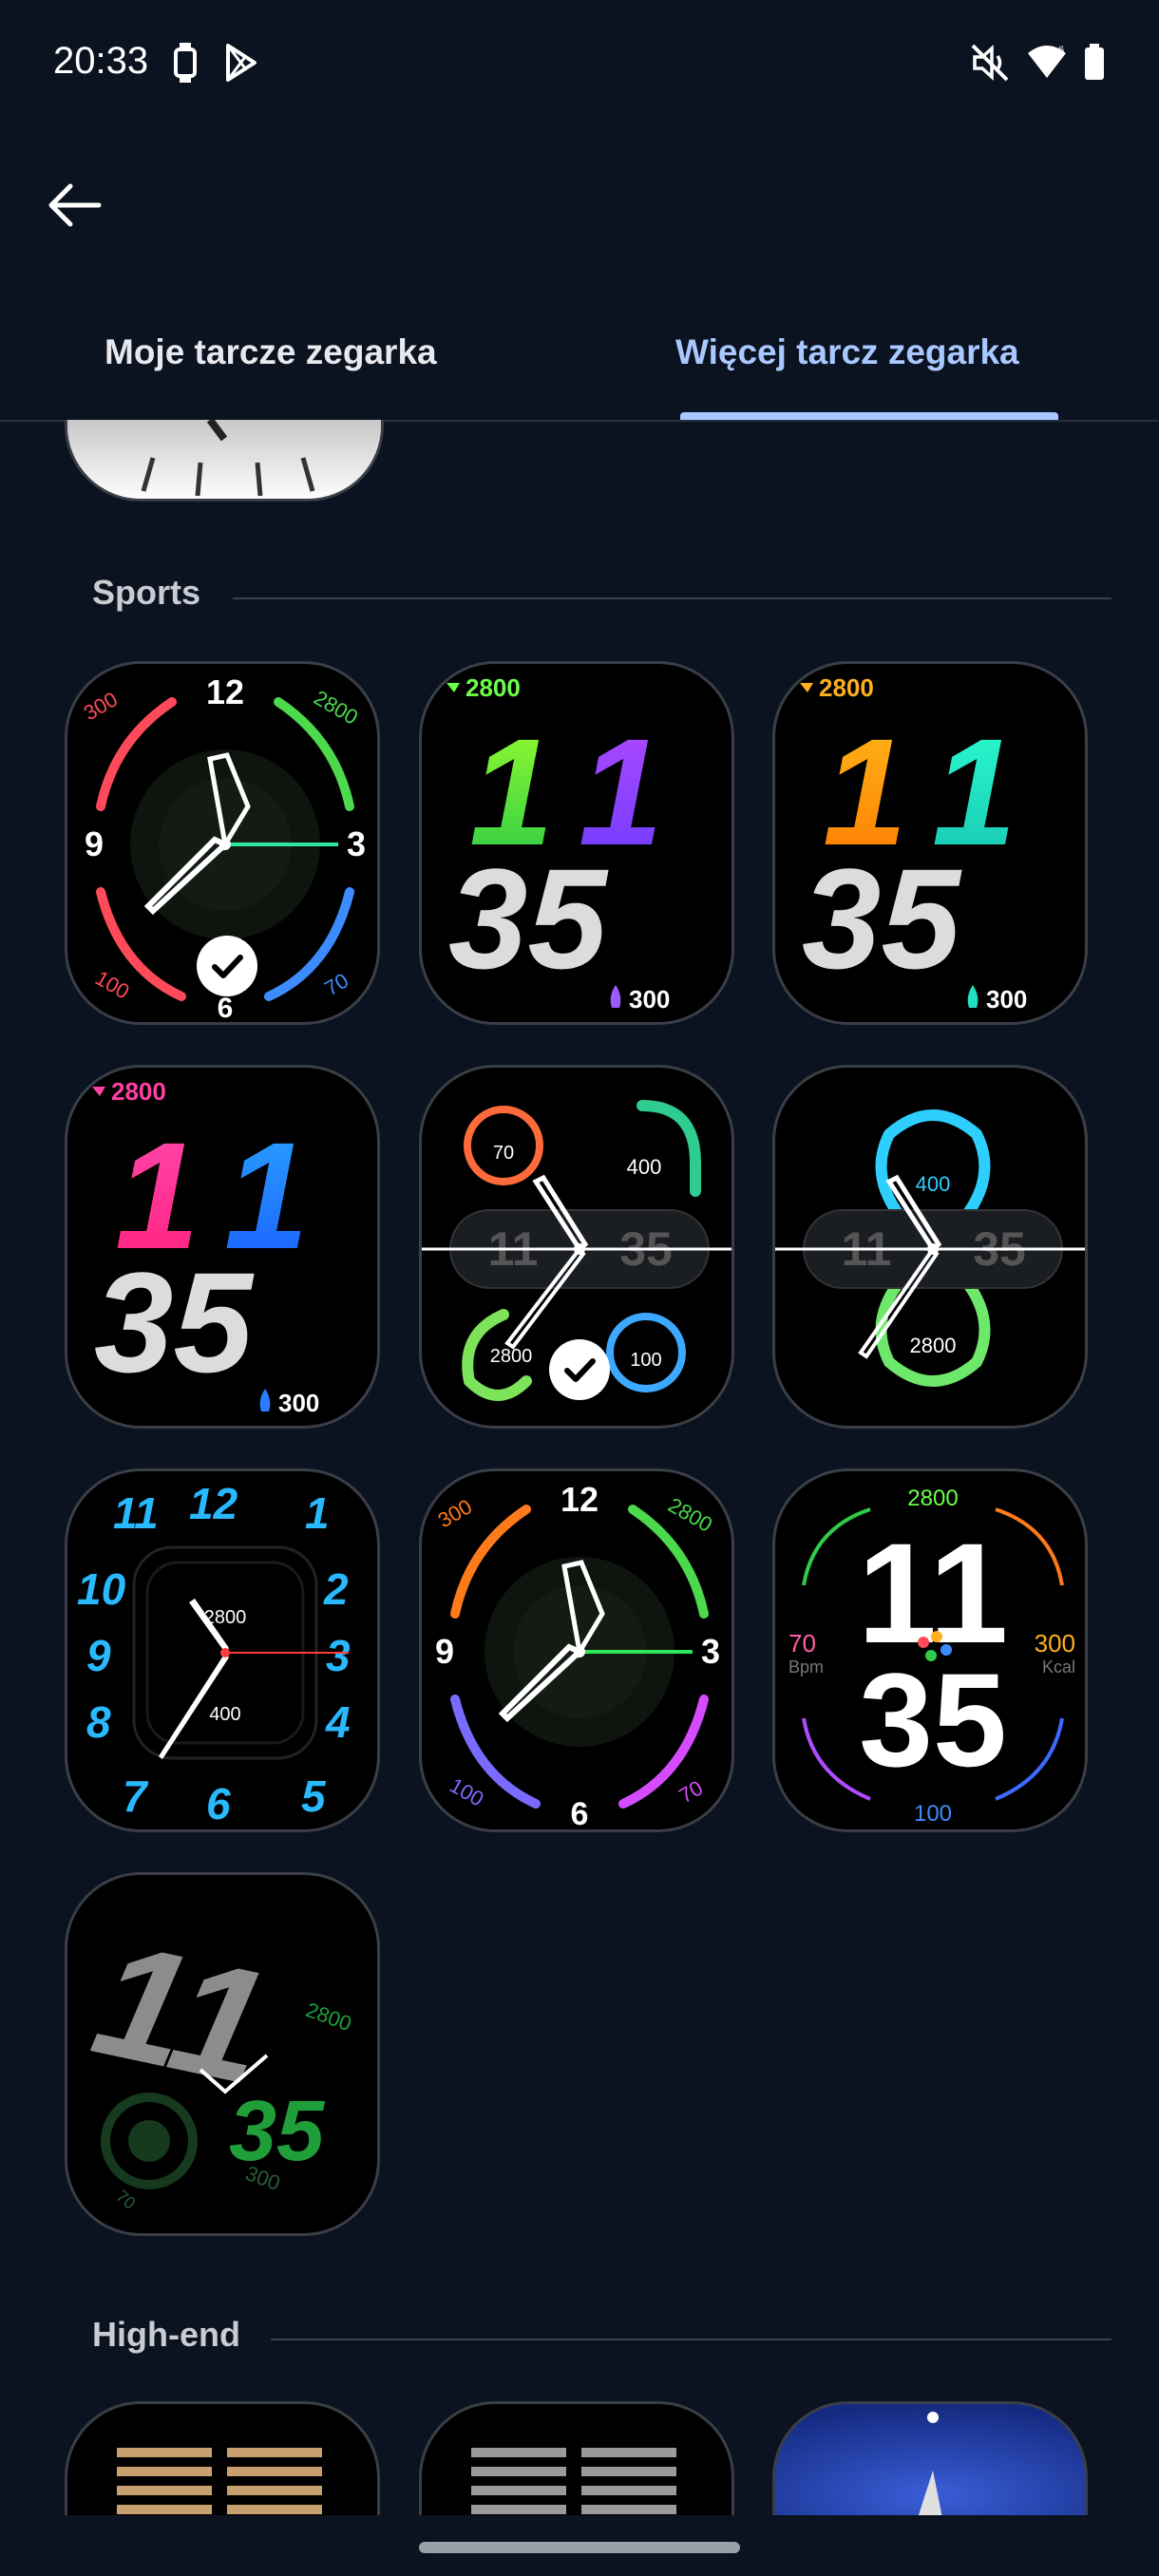 Image resolution: width=1159 pixels, height=2576 pixels. Describe the element at coordinates (990, 63) in the screenshot. I see `mute-icon` at that location.